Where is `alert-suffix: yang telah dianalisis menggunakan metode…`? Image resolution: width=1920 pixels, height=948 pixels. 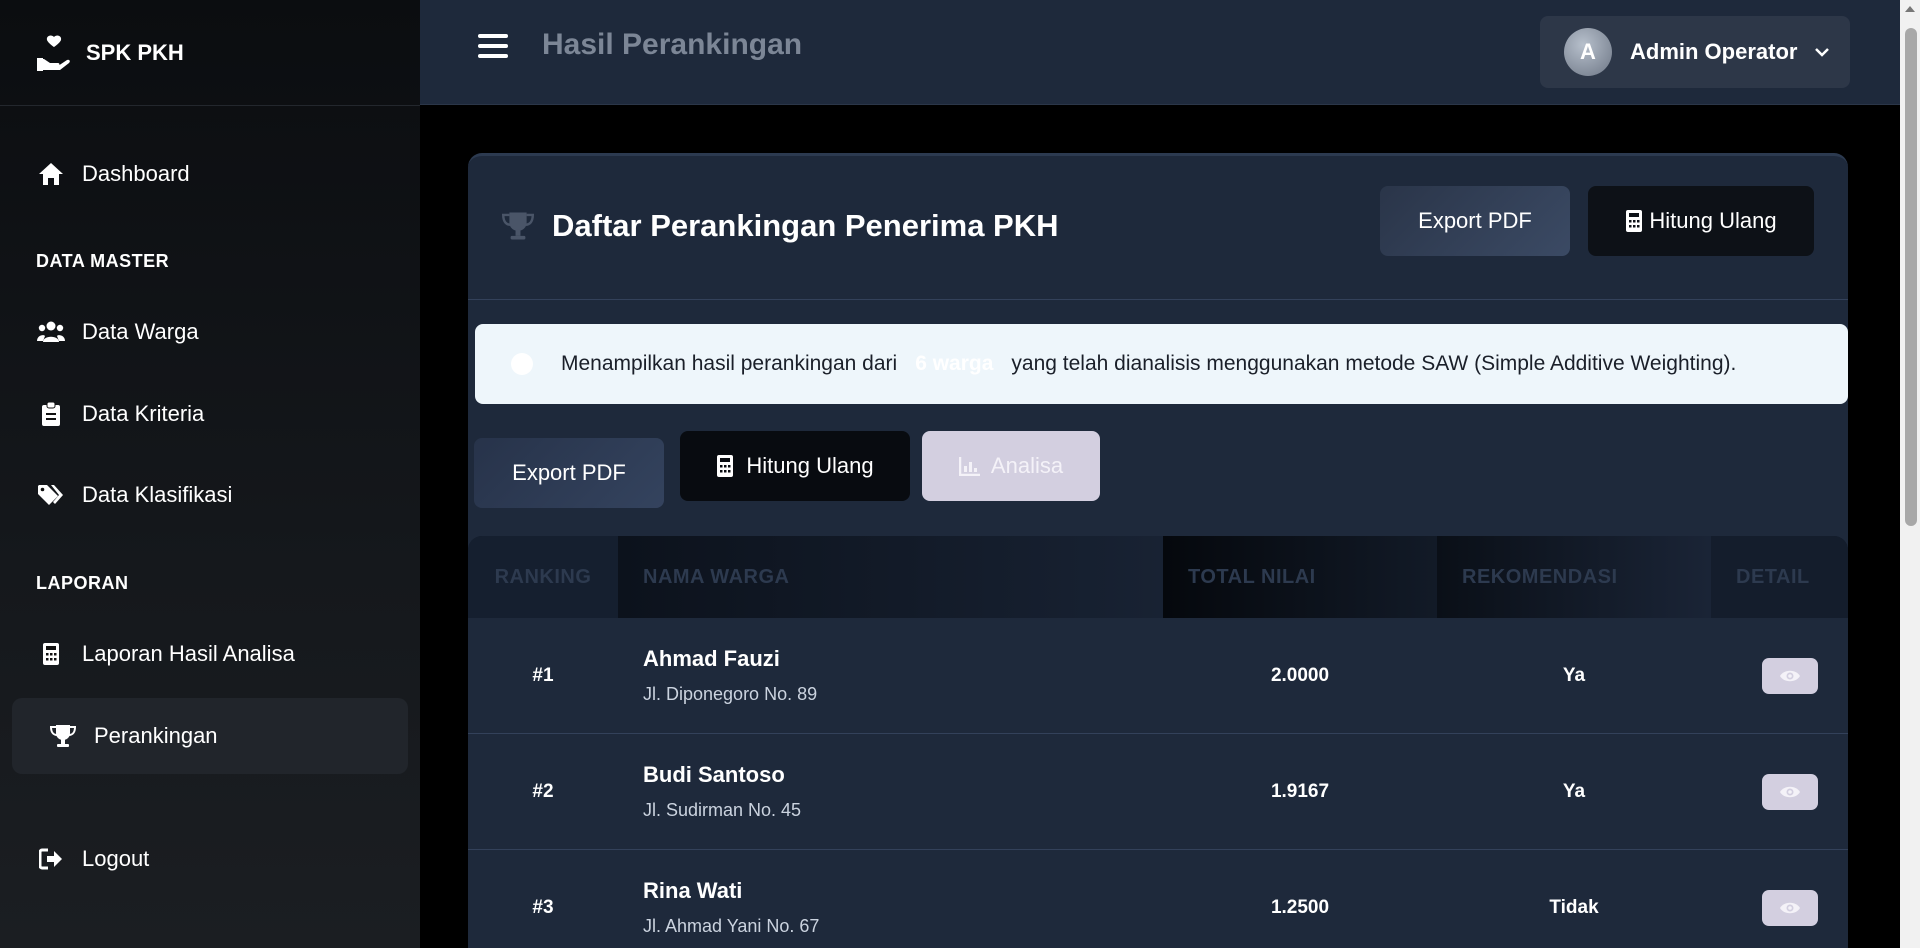 alert-suffix: yang telah dianalisis menggunakan metode… is located at coordinates (1374, 363).